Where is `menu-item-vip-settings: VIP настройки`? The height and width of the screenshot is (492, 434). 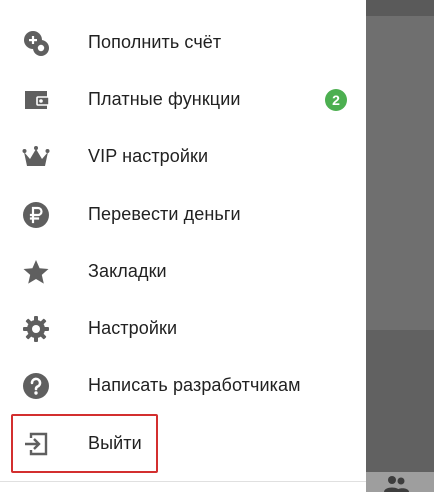 menu-item-vip-settings: VIP настройки is located at coordinates (183, 156).